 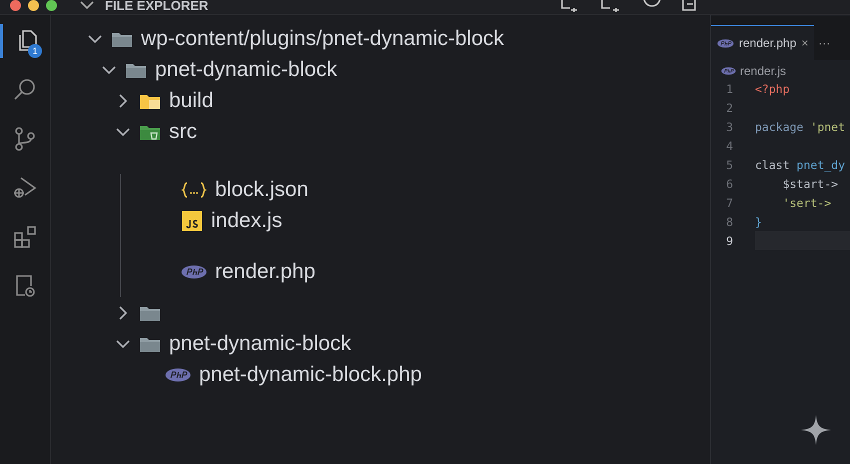 I want to click on line-number: 3, so click(x=729, y=127).